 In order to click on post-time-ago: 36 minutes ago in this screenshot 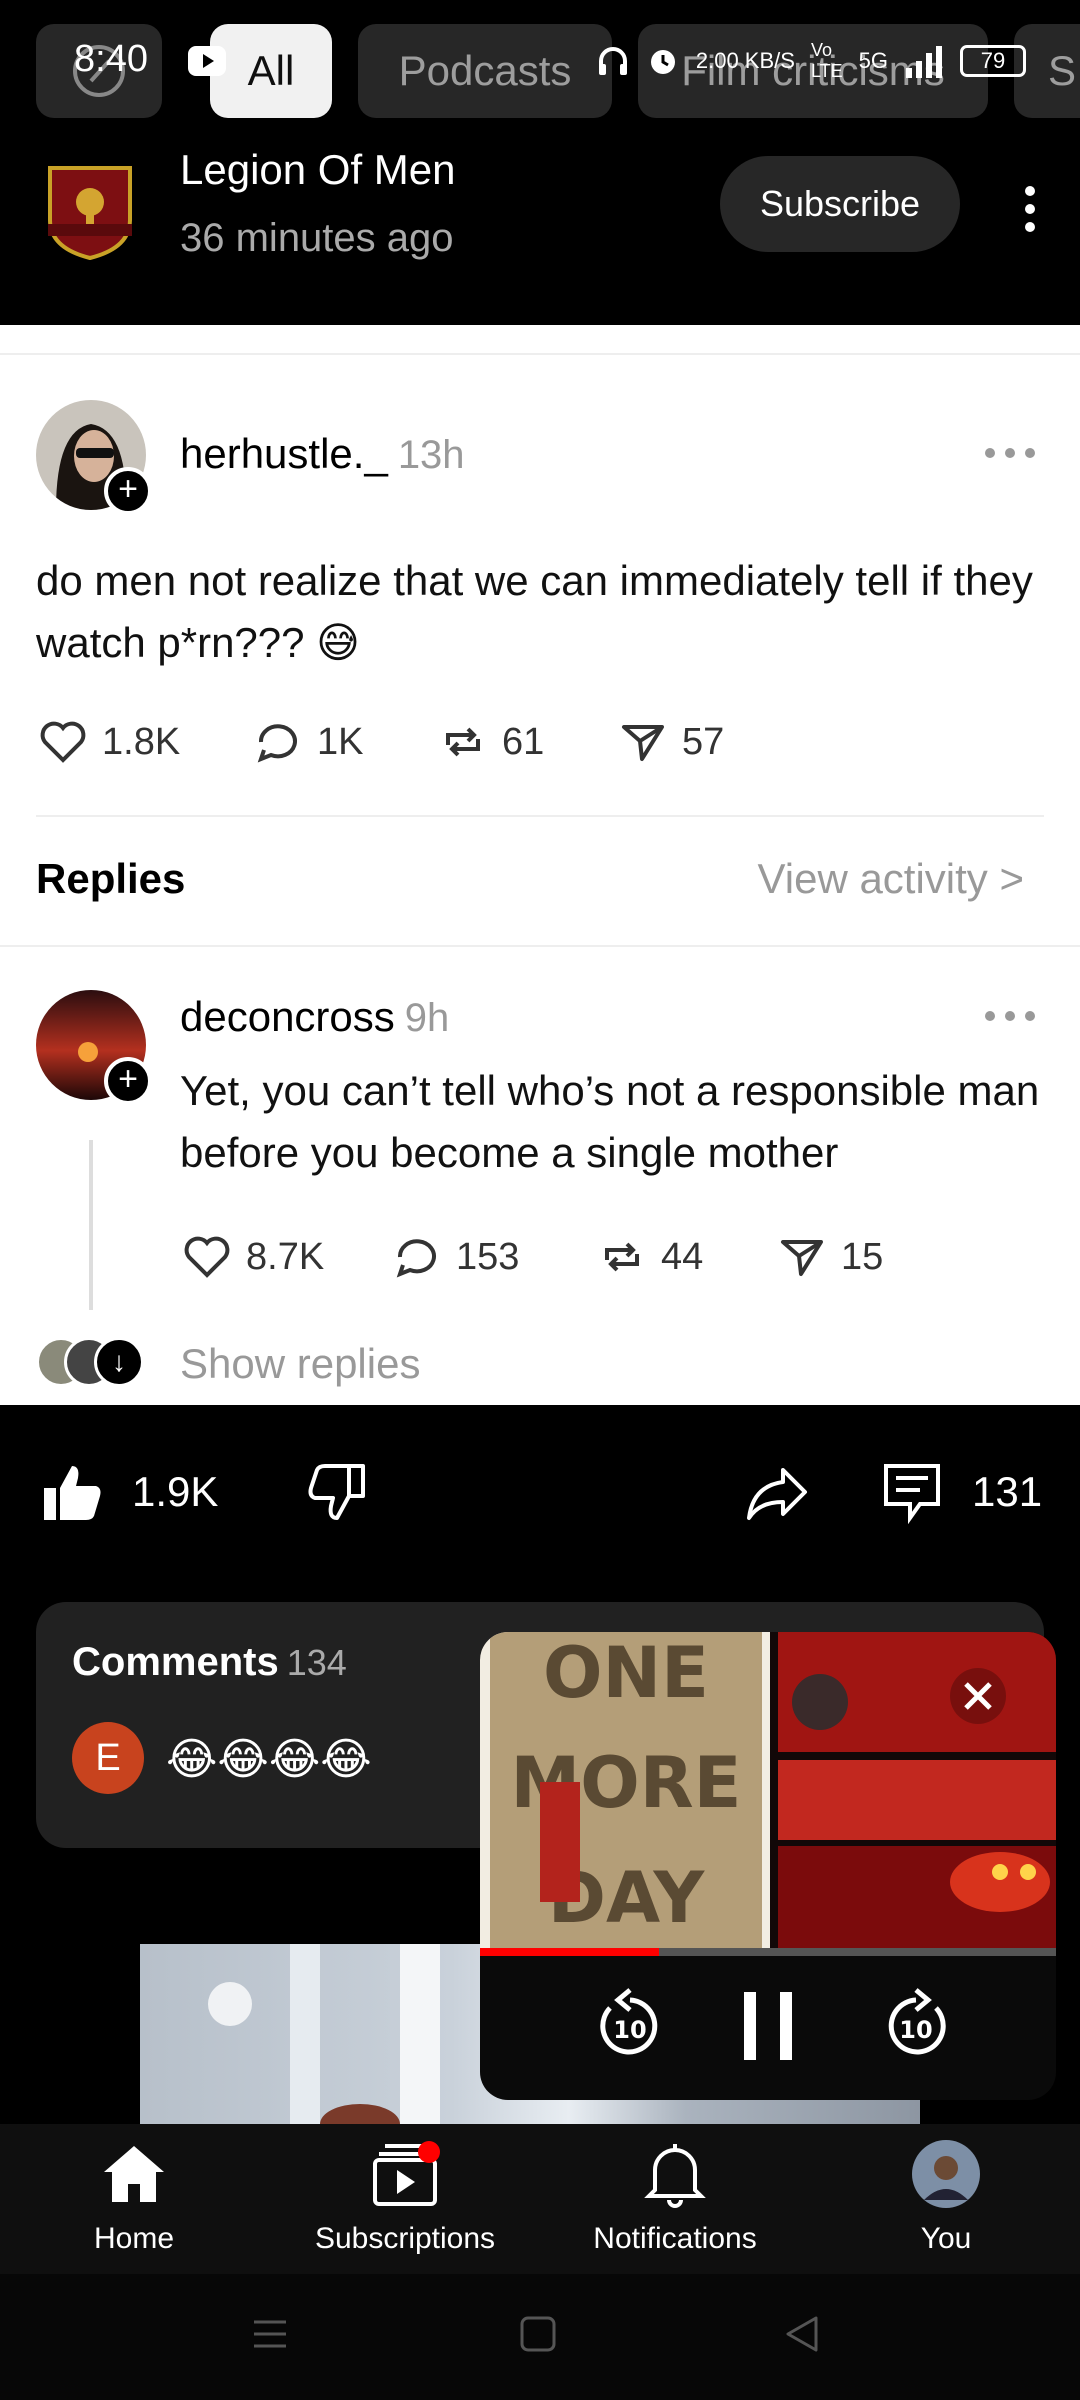, I will do `click(317, 238)`.